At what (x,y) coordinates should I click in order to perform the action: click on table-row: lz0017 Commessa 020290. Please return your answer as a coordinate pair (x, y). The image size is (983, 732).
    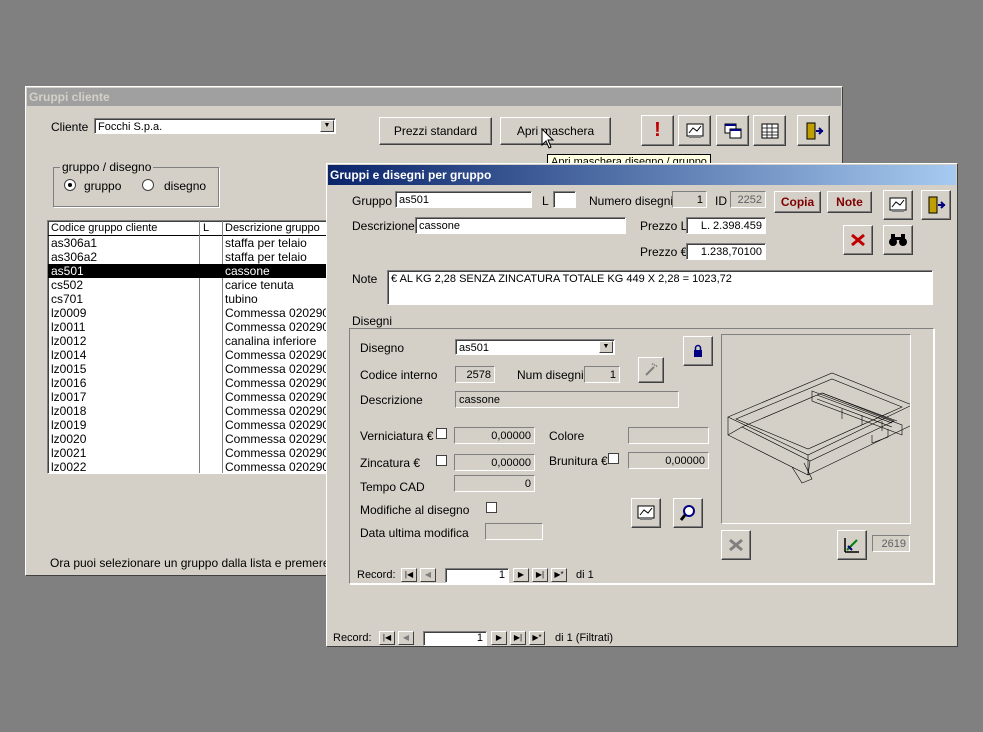
    Looking at the image, I should click on (188, 397).